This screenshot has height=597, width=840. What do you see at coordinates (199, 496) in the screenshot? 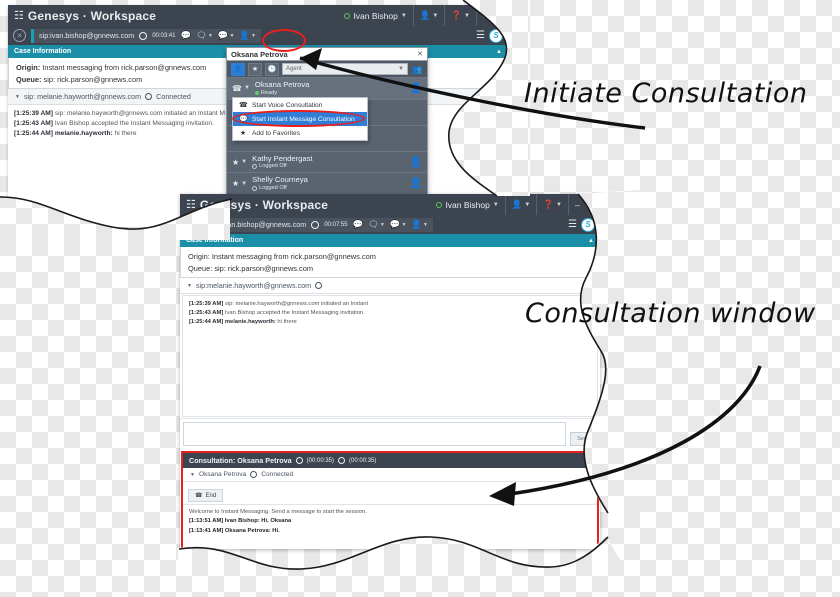
I see `end-call-icon: ☎` at bounding box center [199, 496].